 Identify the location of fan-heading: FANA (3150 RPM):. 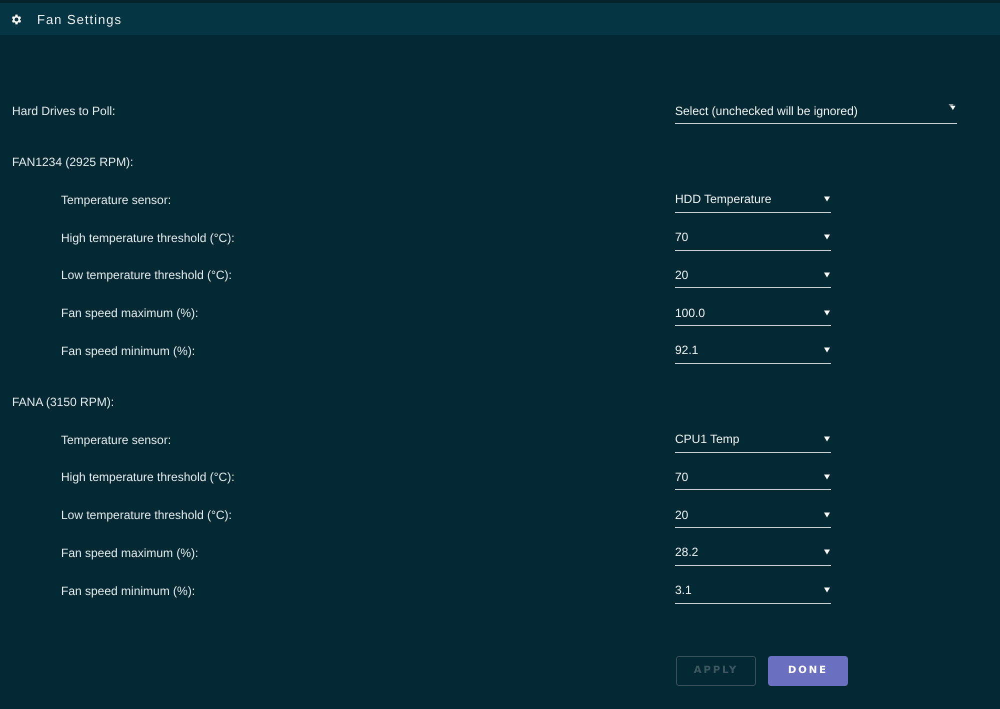
(64, 401).